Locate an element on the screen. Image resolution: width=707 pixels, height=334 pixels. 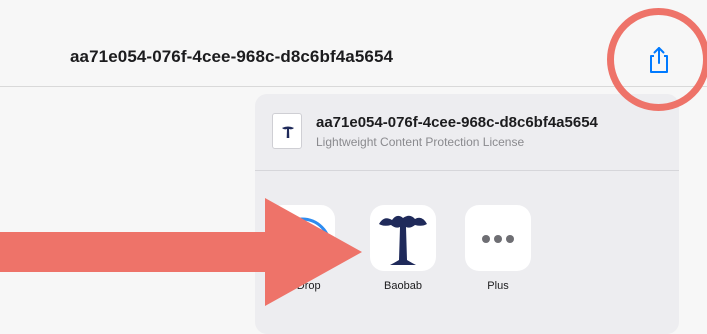
annotation-circle is located at coordinates (657, 59).